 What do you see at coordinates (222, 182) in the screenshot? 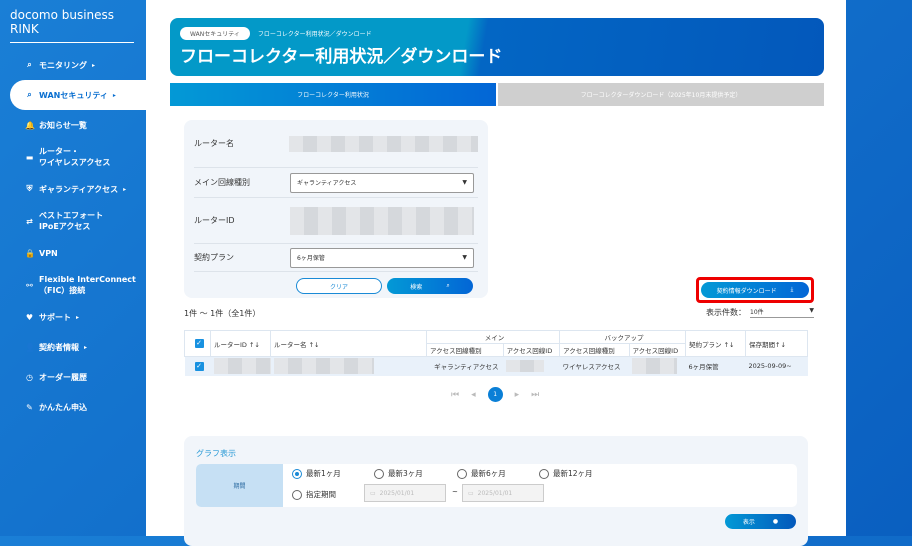
I see `main-line-label: メイン回線種別` at bounding box center [222, 182].